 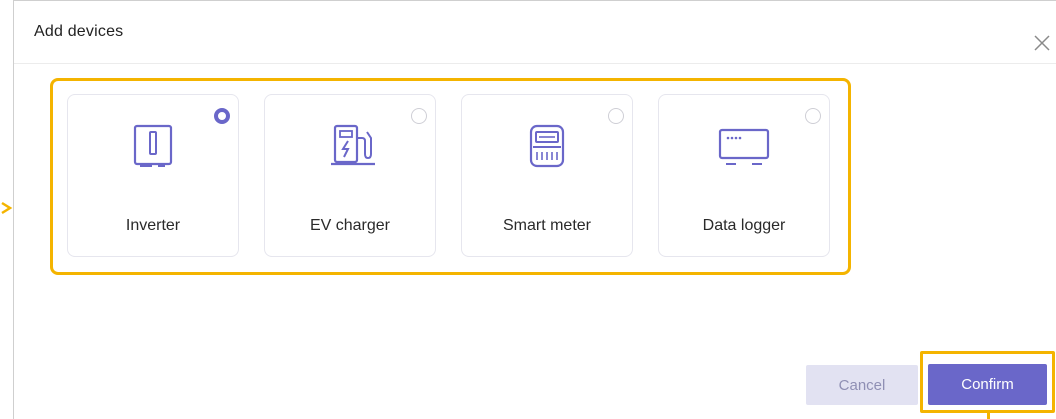 I want to click on inverter-icon, so click(x=153, y=145).